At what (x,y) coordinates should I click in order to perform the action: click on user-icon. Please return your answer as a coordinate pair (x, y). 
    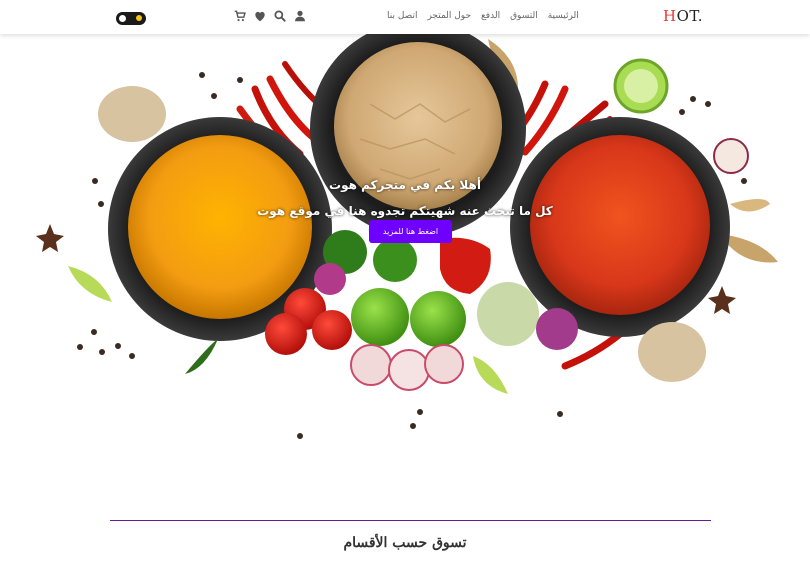
    Looking at the image, I should click on (300, 16).